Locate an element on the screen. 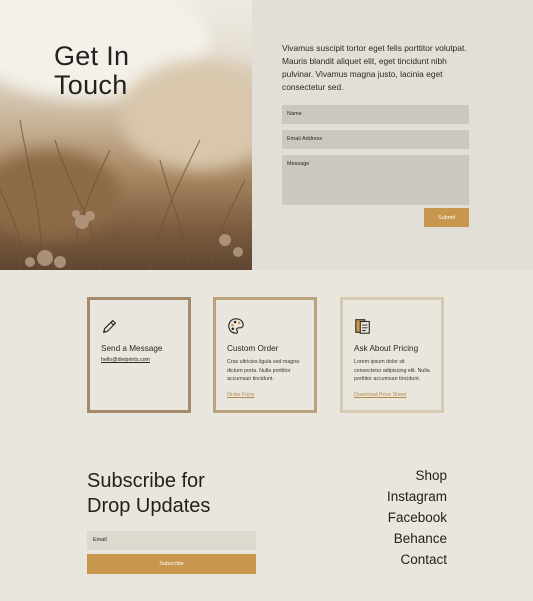 The width and height of the screenshot is (533, 601). submit-button: Submit is located at coordinates (446, 217).